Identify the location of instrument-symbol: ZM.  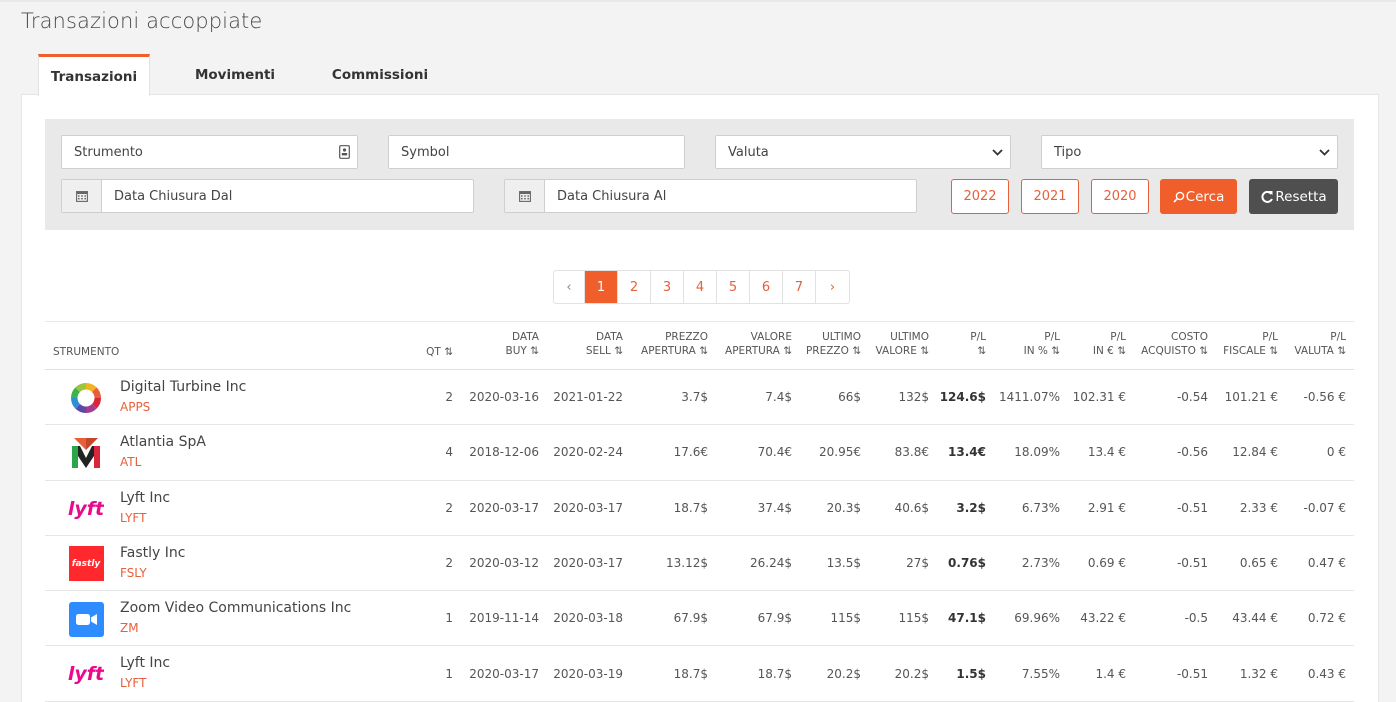
(129, 628).